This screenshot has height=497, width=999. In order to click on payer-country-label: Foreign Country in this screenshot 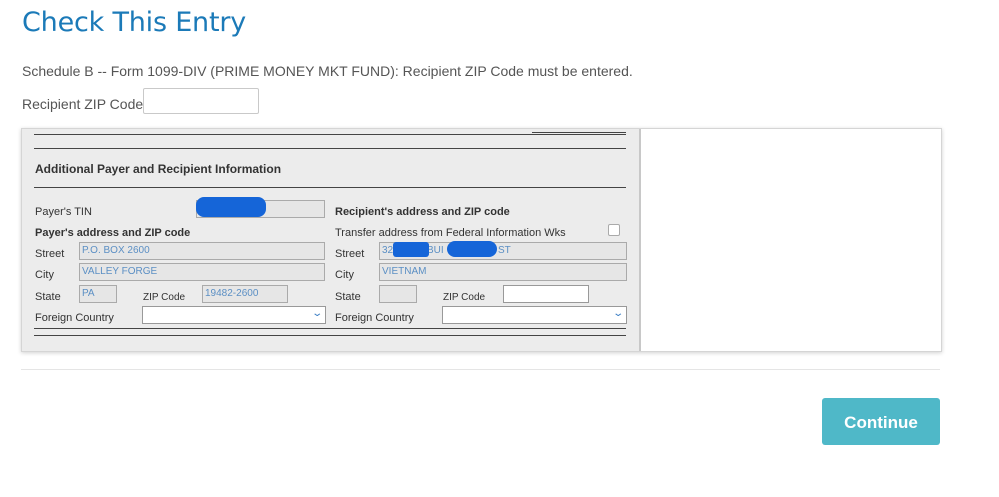, I will do `click(74, 318)`.